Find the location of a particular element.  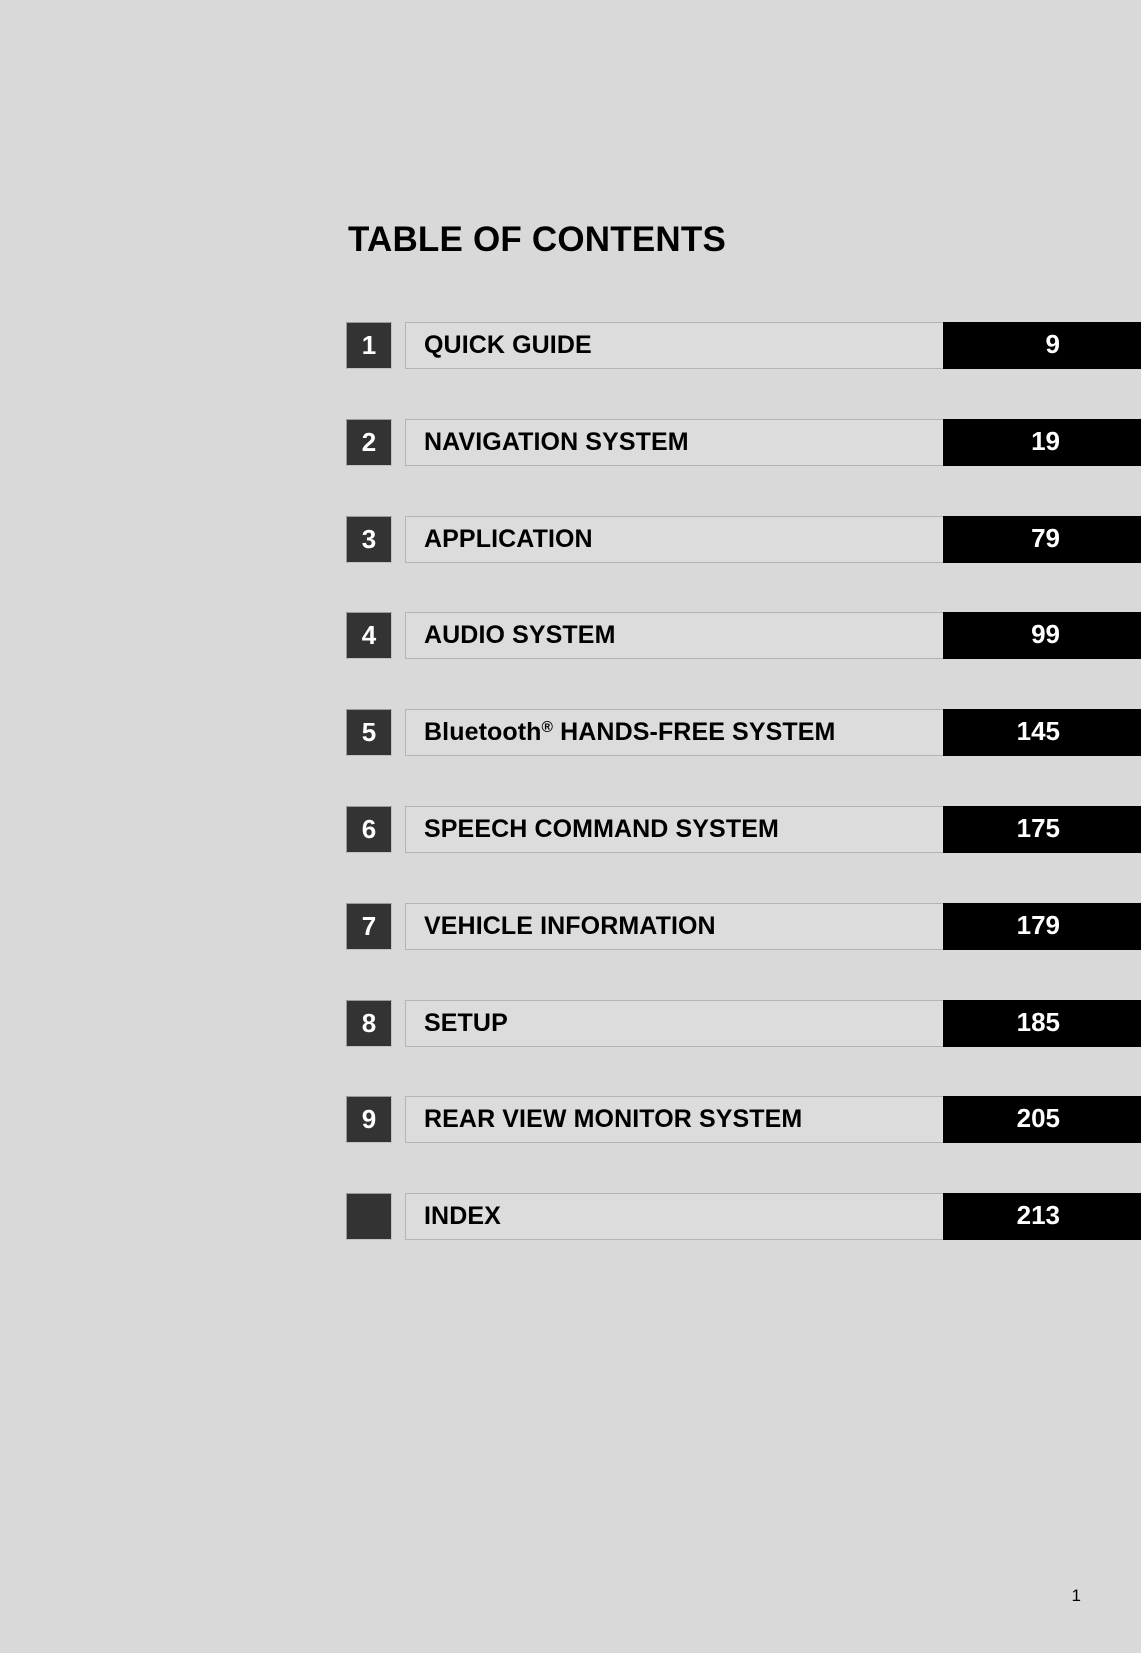

registered-trademark-mark: ® is located at coordinates (547, 728).